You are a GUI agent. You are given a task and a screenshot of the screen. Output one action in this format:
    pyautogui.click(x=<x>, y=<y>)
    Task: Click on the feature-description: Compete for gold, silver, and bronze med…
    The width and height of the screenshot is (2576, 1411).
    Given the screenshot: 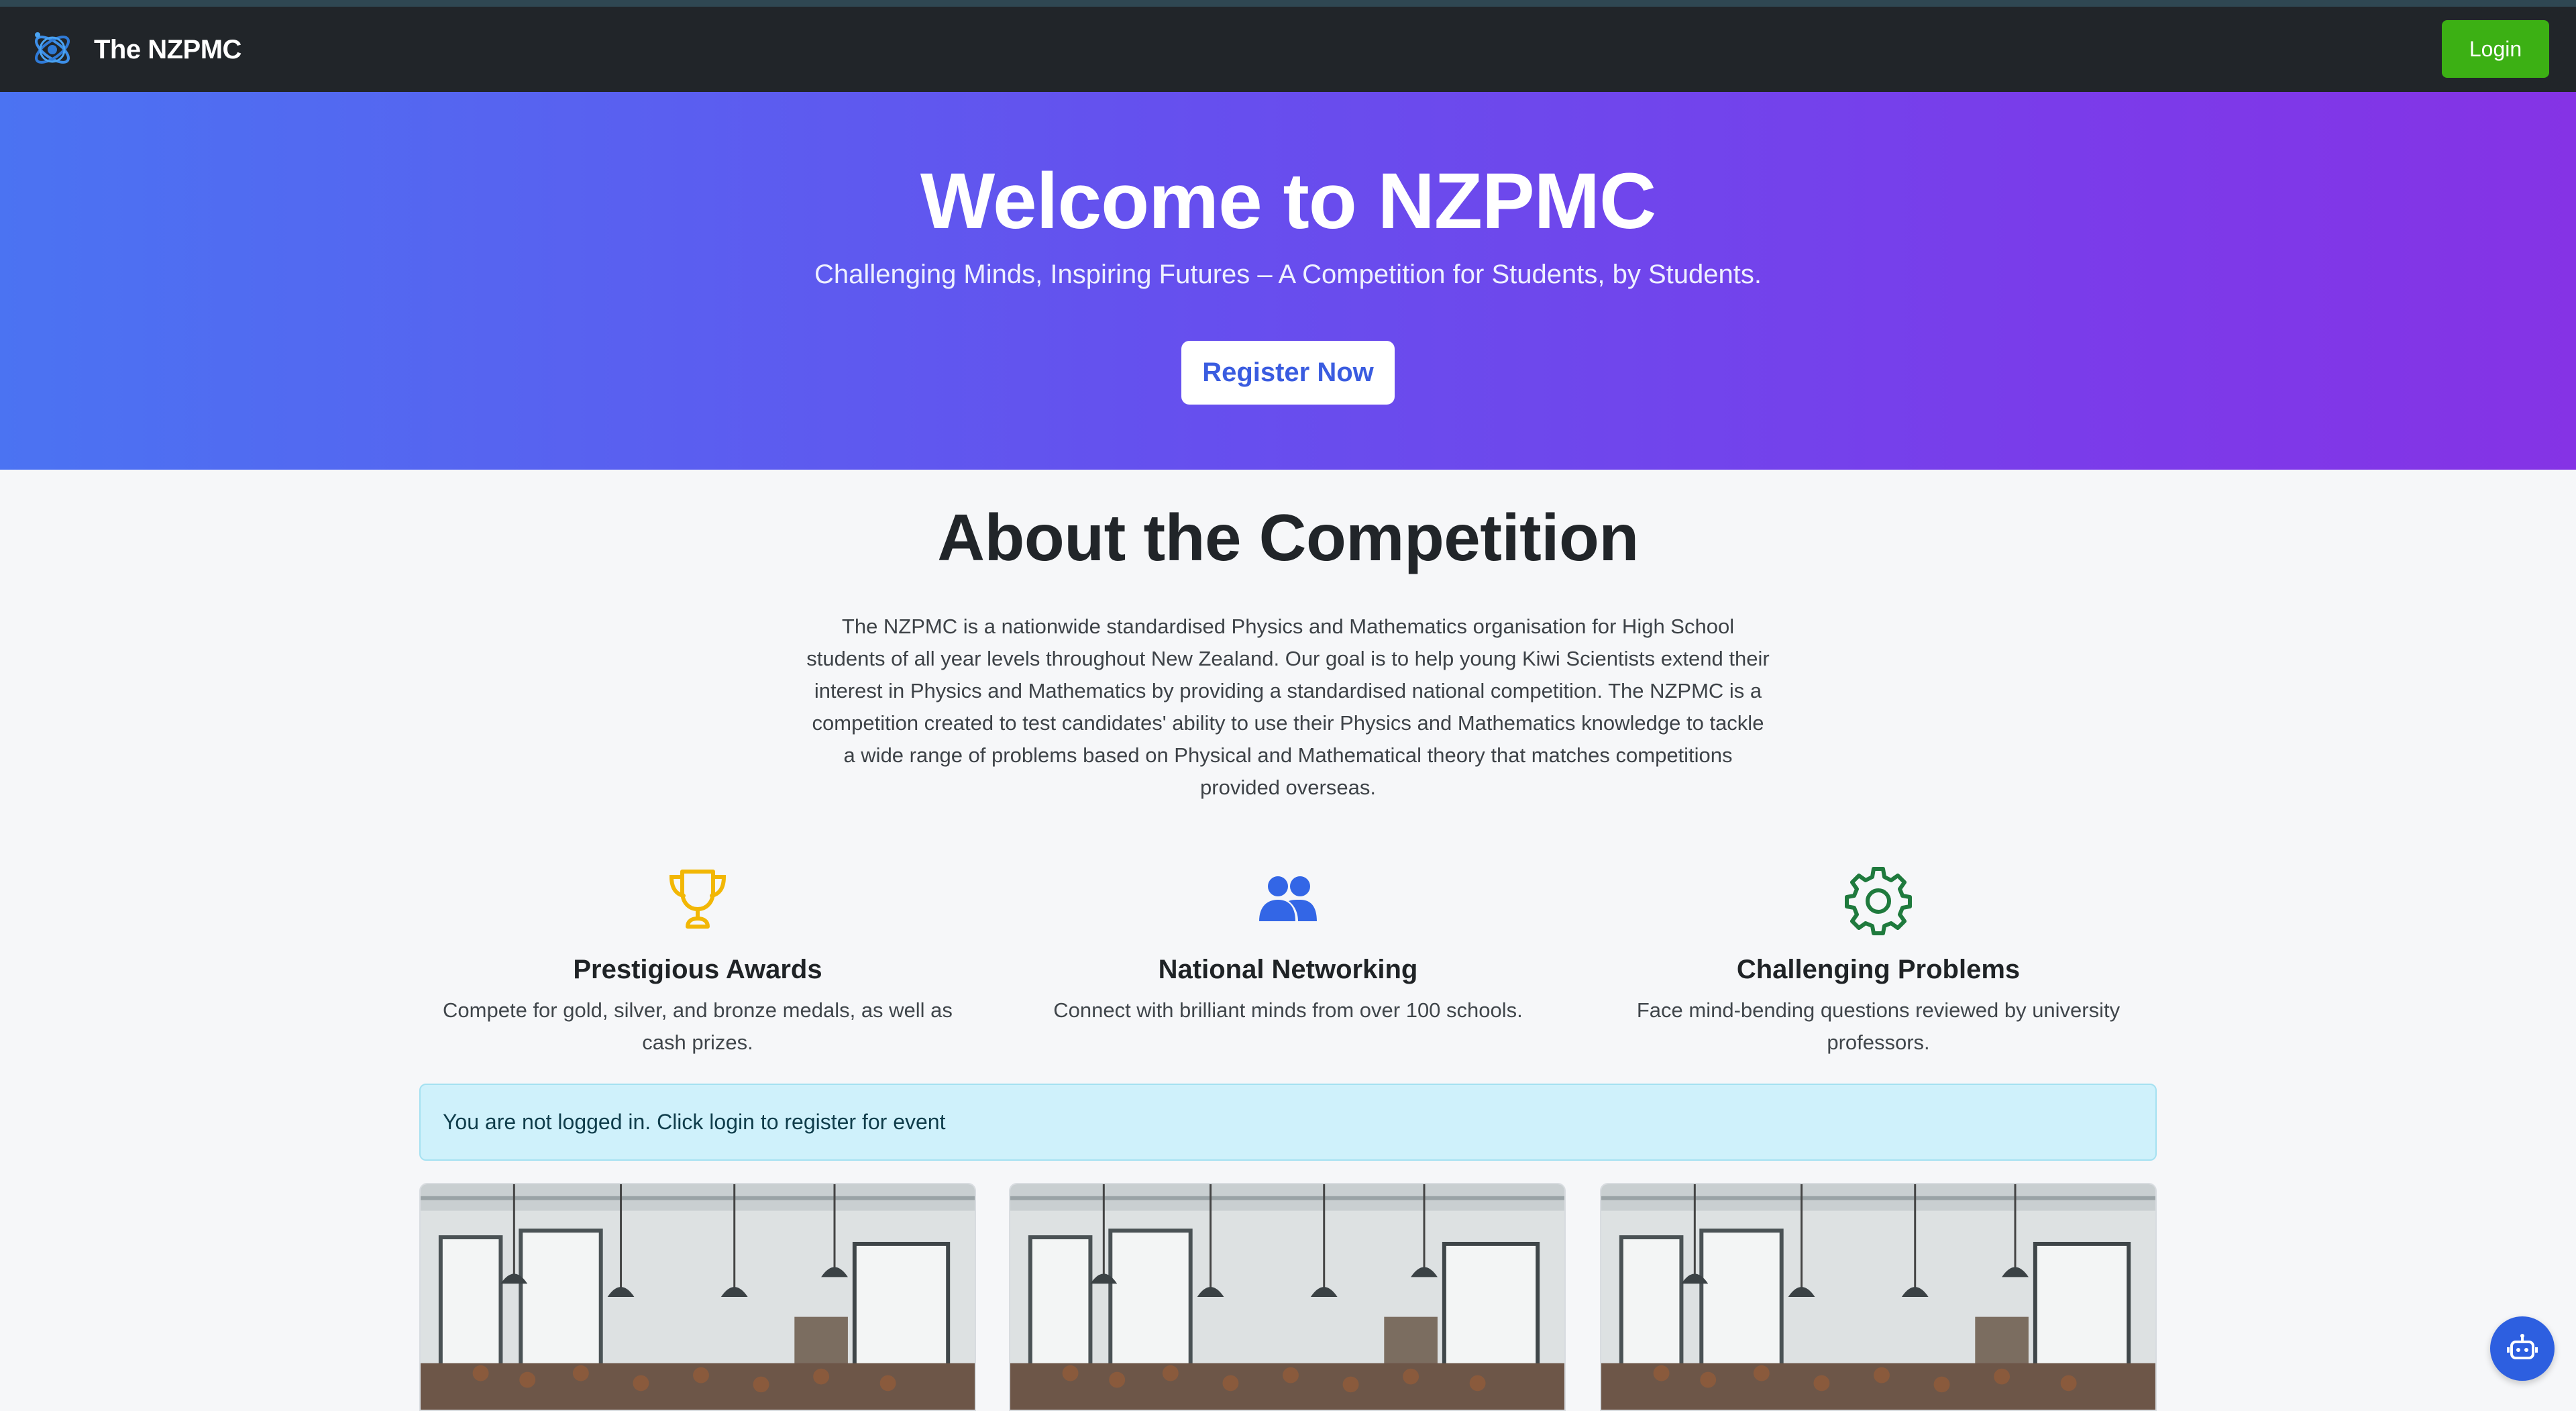 What is the action you would take?
    pyautogui.click(x=698, y=1026)
    